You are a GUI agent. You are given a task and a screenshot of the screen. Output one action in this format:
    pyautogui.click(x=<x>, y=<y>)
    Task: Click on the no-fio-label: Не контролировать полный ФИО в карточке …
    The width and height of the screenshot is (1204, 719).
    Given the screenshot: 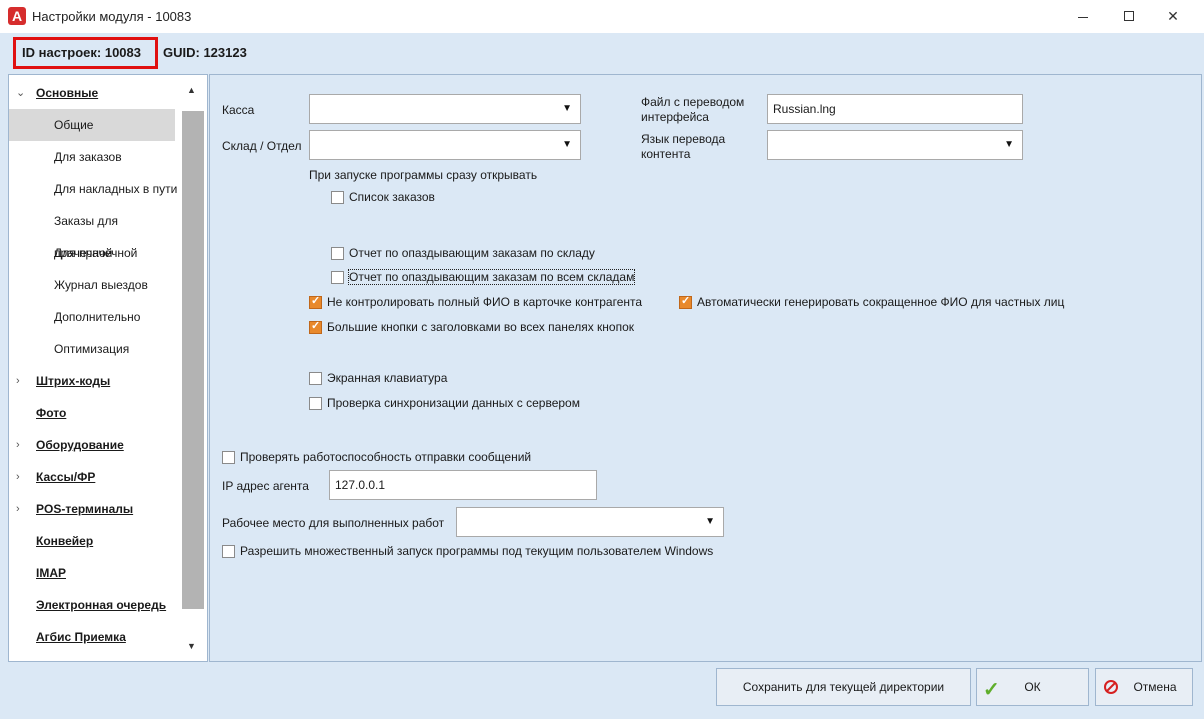 What is the action you would take?
    pyautogui.click(x=485, y=302)
    